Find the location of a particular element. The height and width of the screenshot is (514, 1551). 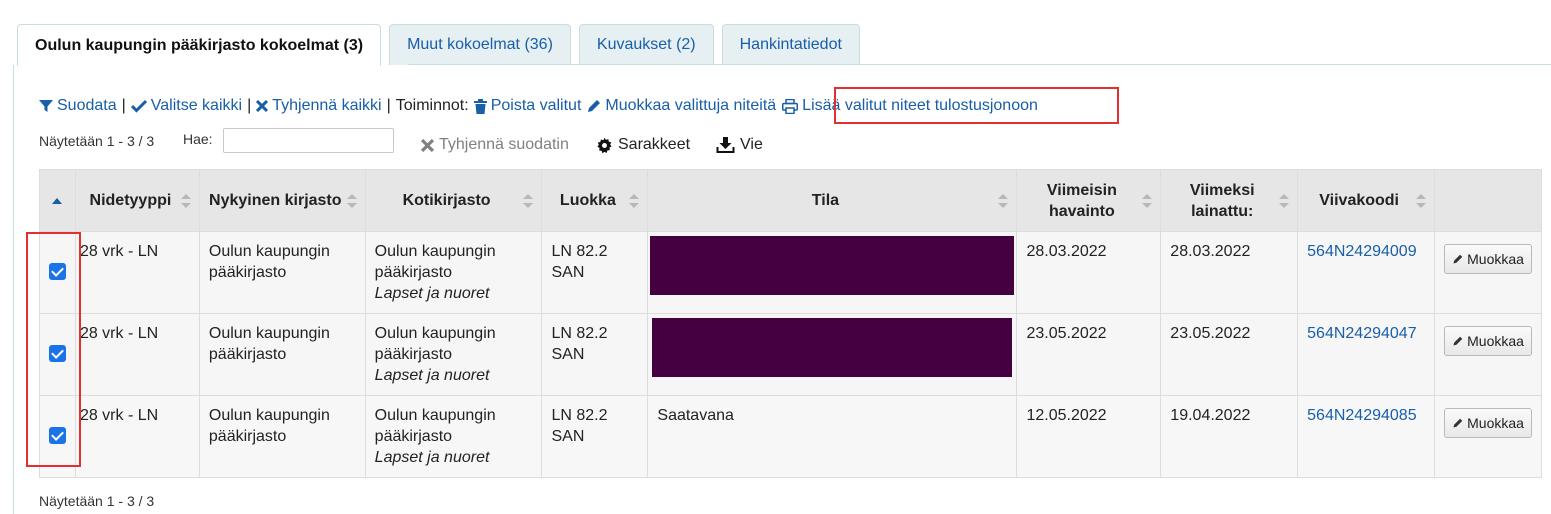

status-cell is located at coordinates (832, 272).